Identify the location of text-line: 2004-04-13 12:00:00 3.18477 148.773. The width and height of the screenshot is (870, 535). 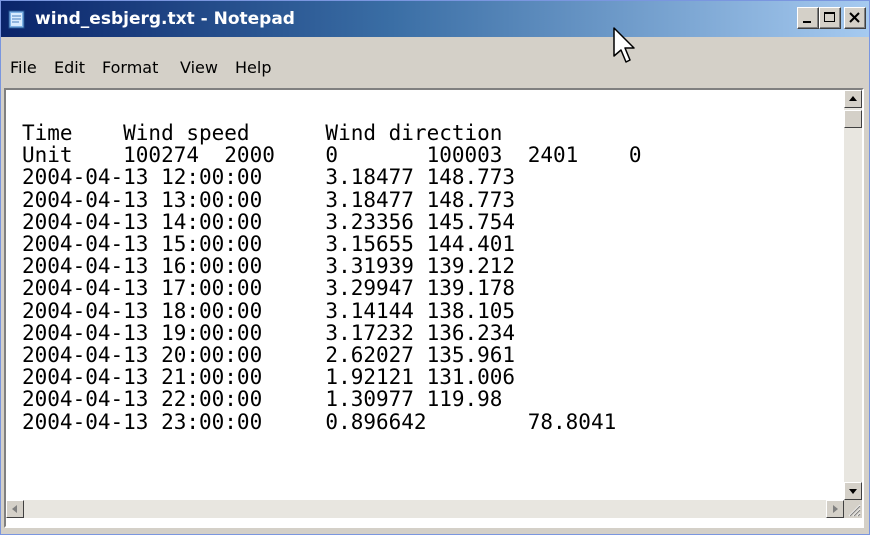
(269, 177).